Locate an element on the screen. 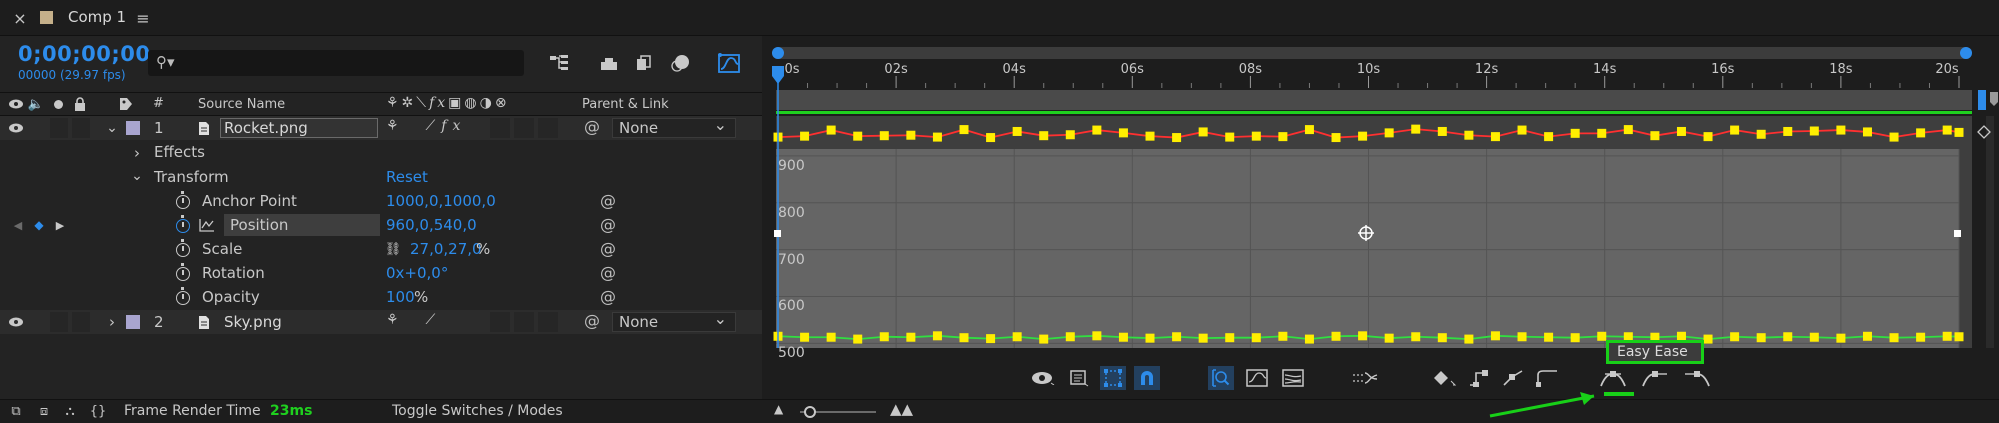  convert-to-hold-icon is located at coordinates (1479, 378).